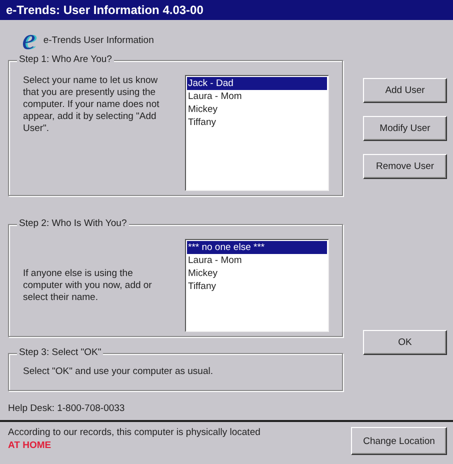  What do you see at coordinates (405, 128) in the screenshot?
I see `user-button: Modify User` at bounding box center [405, 128].